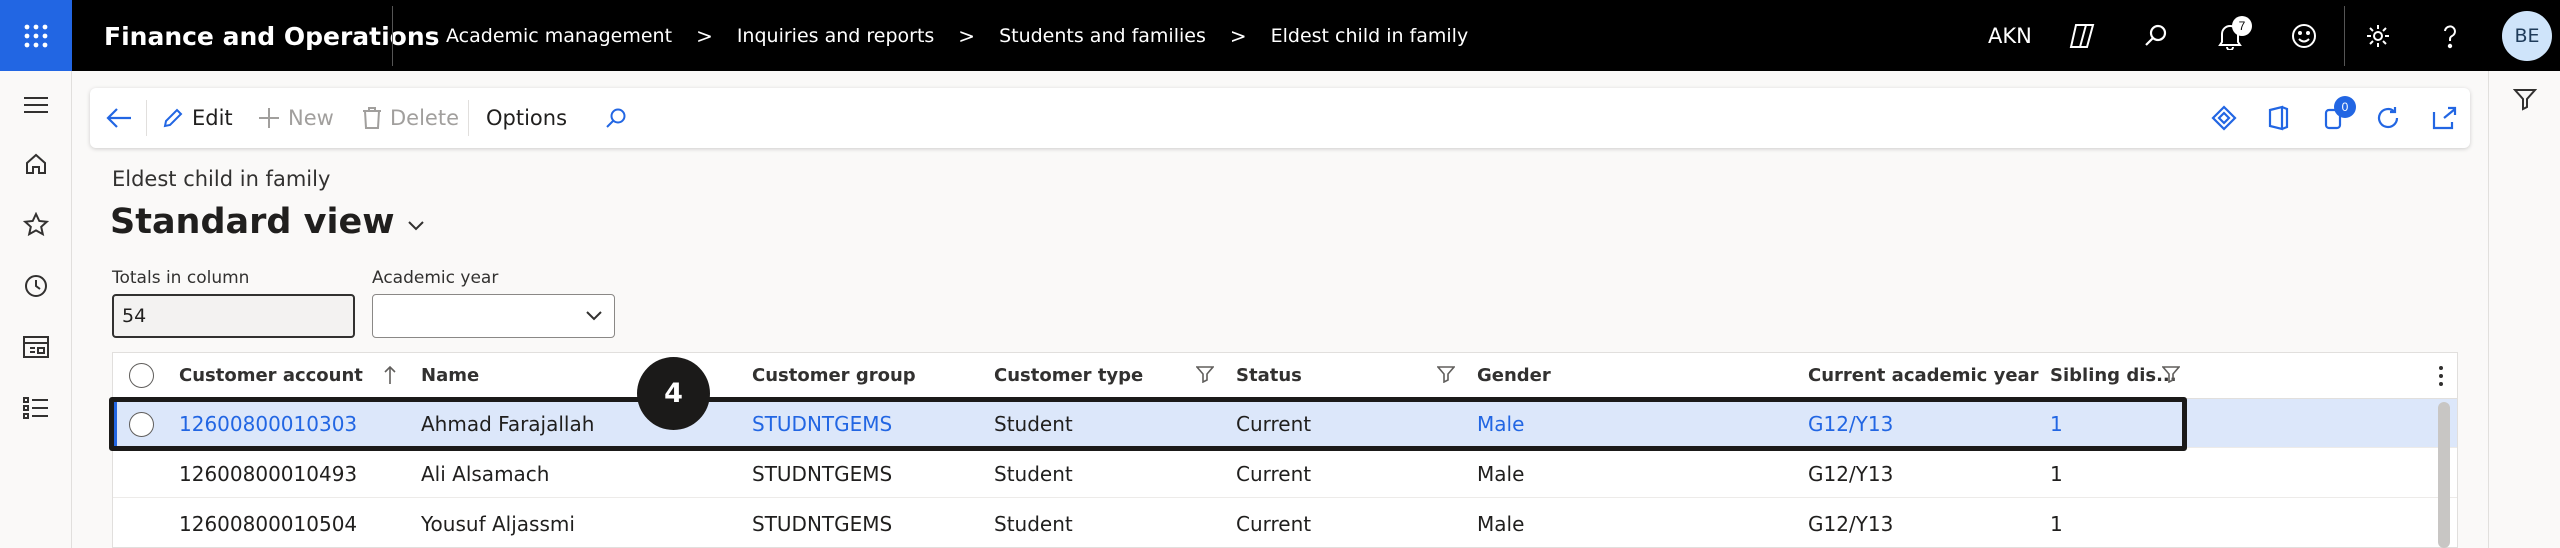 This screenshot has width=2560, height=548. I want to click on workspace-icon, so click(36, 347).